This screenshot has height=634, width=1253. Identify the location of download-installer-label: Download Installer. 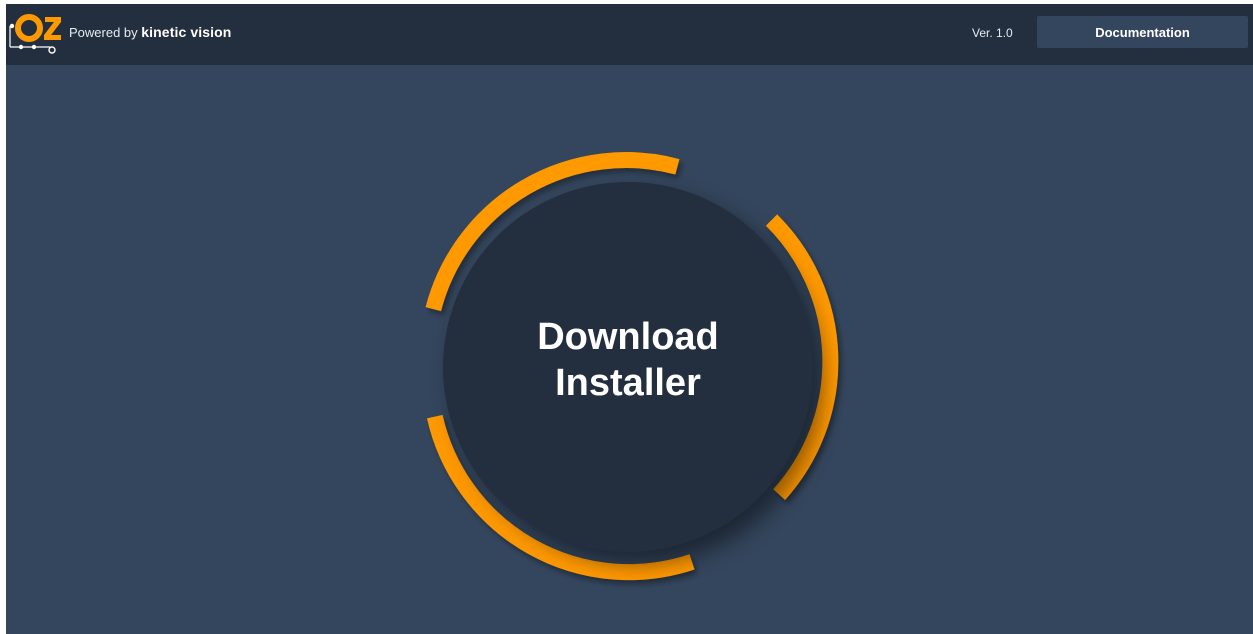
(628, 360).